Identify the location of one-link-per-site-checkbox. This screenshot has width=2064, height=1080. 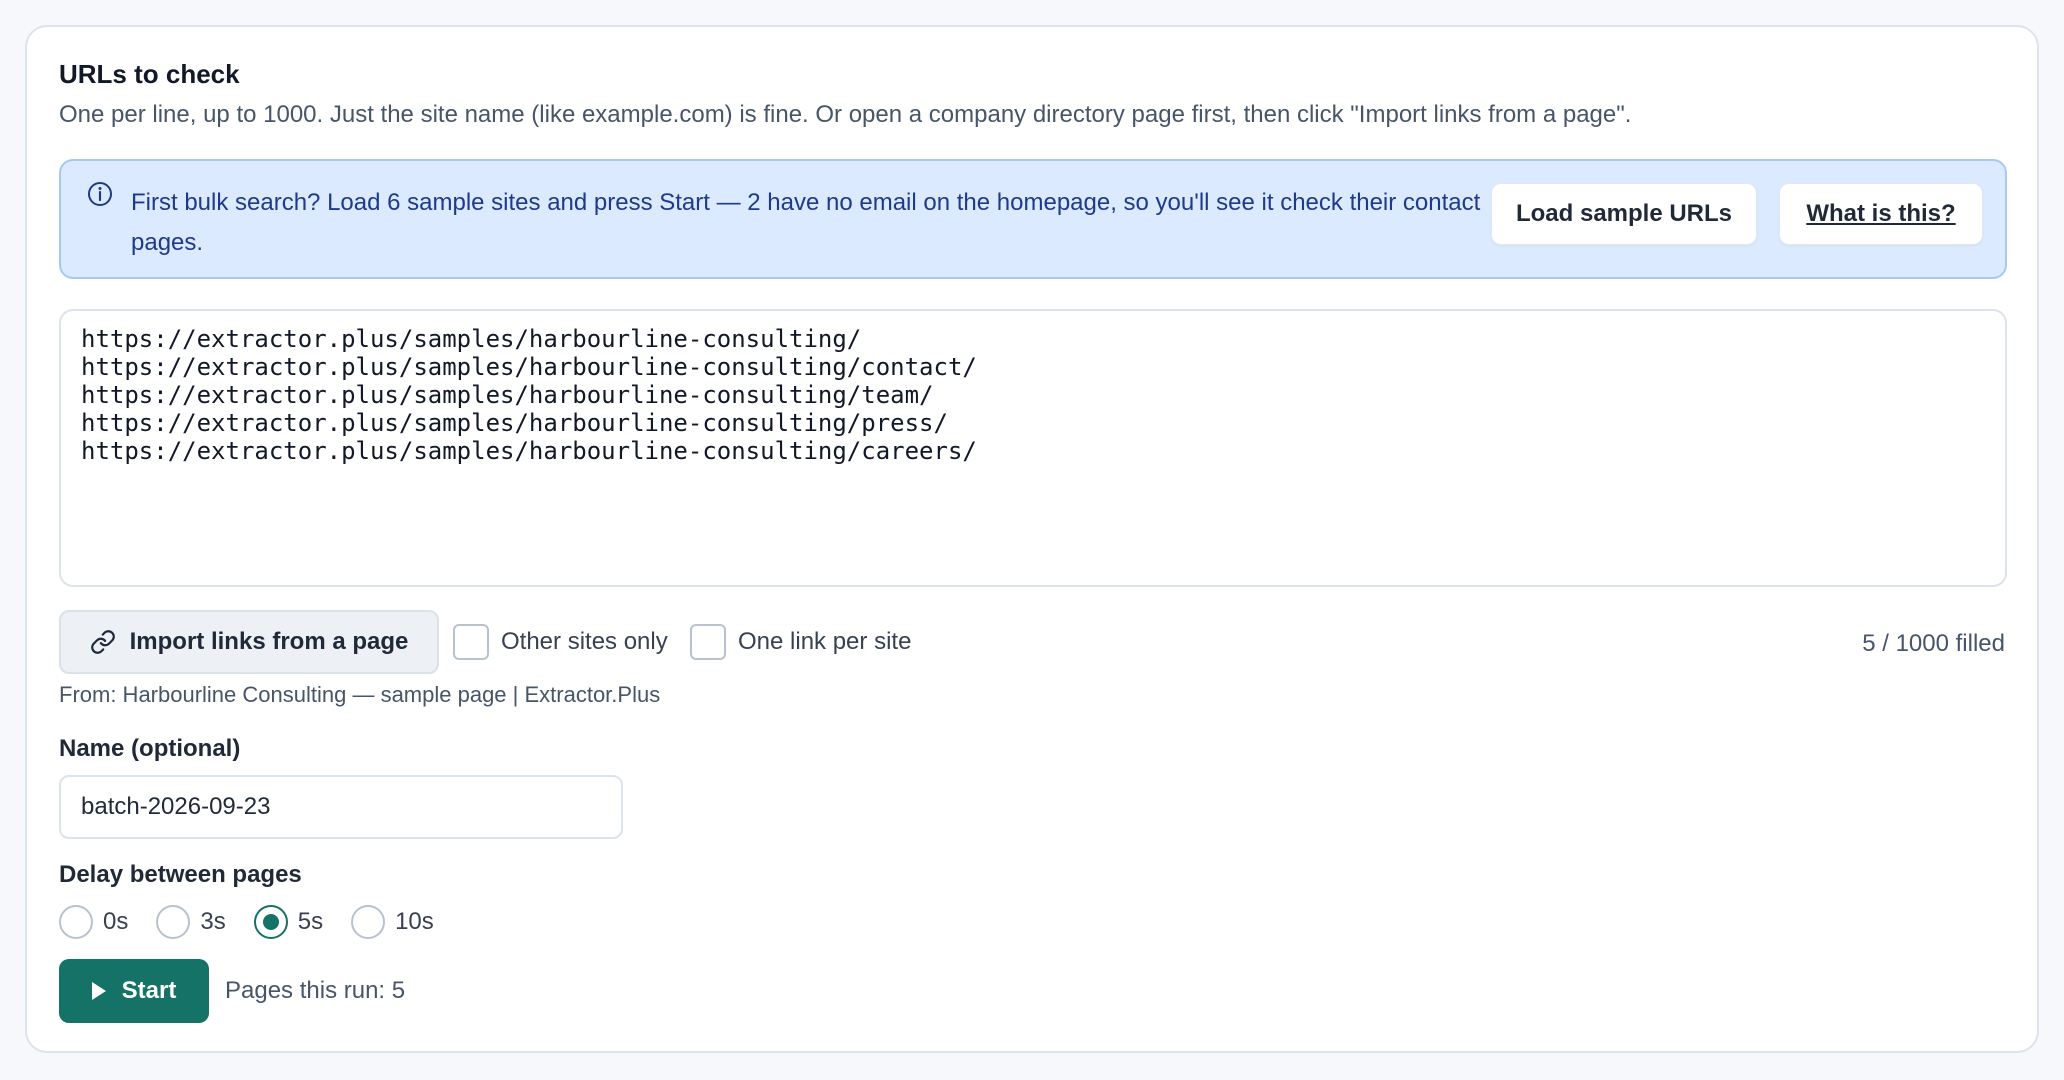
(708, 642).